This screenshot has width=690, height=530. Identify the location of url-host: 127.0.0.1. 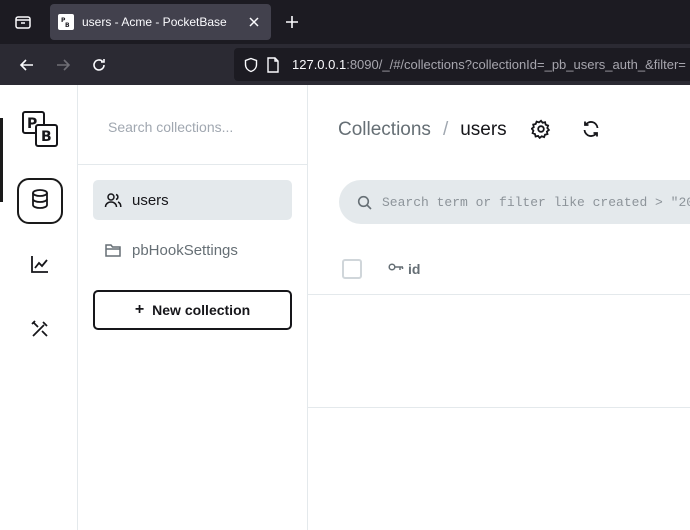
(319, 64).